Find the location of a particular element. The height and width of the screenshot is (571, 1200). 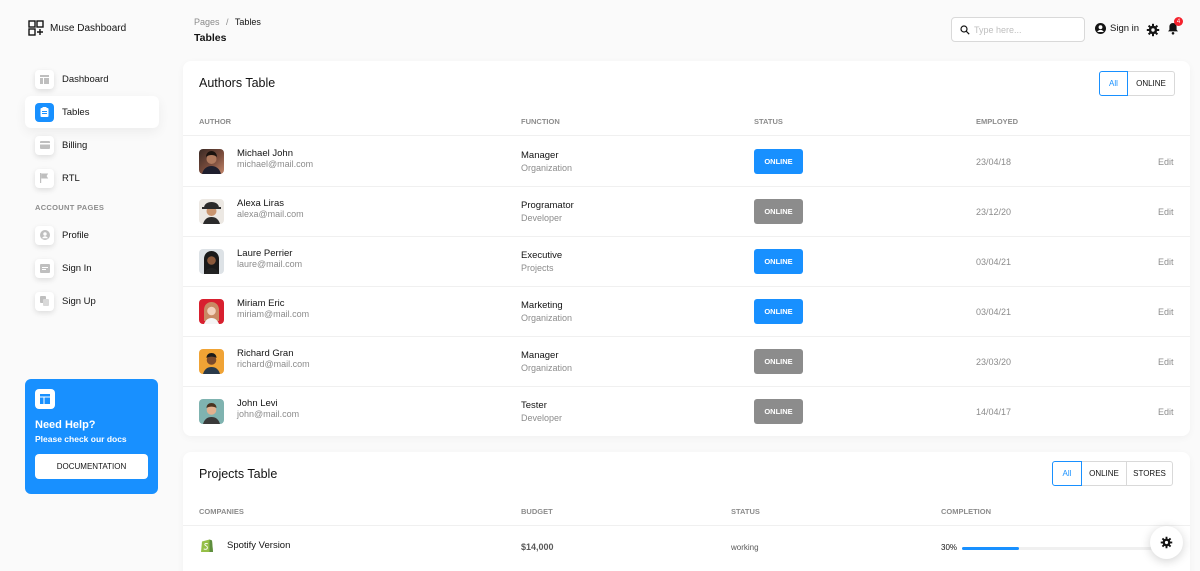

column-header-function: FUNCTION is located at coordinates (540, 121).